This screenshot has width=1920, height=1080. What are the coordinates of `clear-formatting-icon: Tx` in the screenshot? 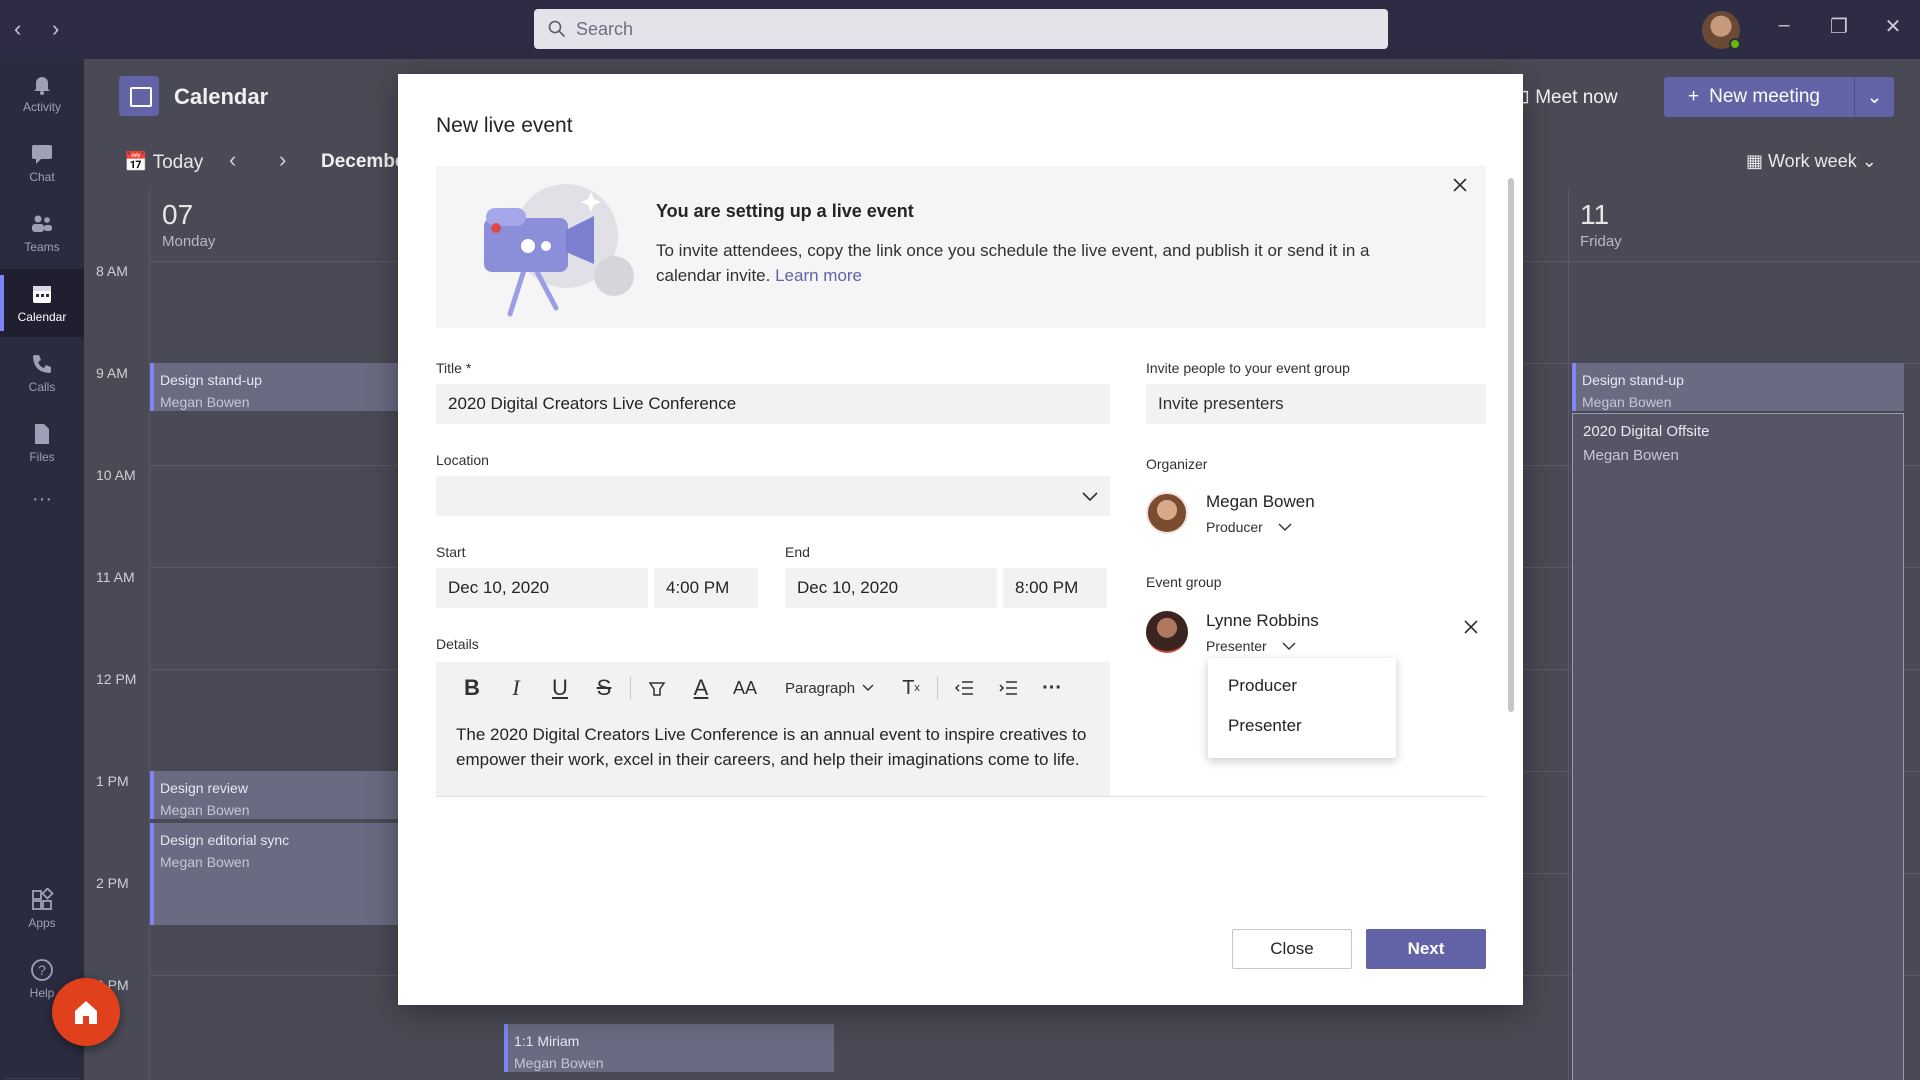 It's located at (911, 688).